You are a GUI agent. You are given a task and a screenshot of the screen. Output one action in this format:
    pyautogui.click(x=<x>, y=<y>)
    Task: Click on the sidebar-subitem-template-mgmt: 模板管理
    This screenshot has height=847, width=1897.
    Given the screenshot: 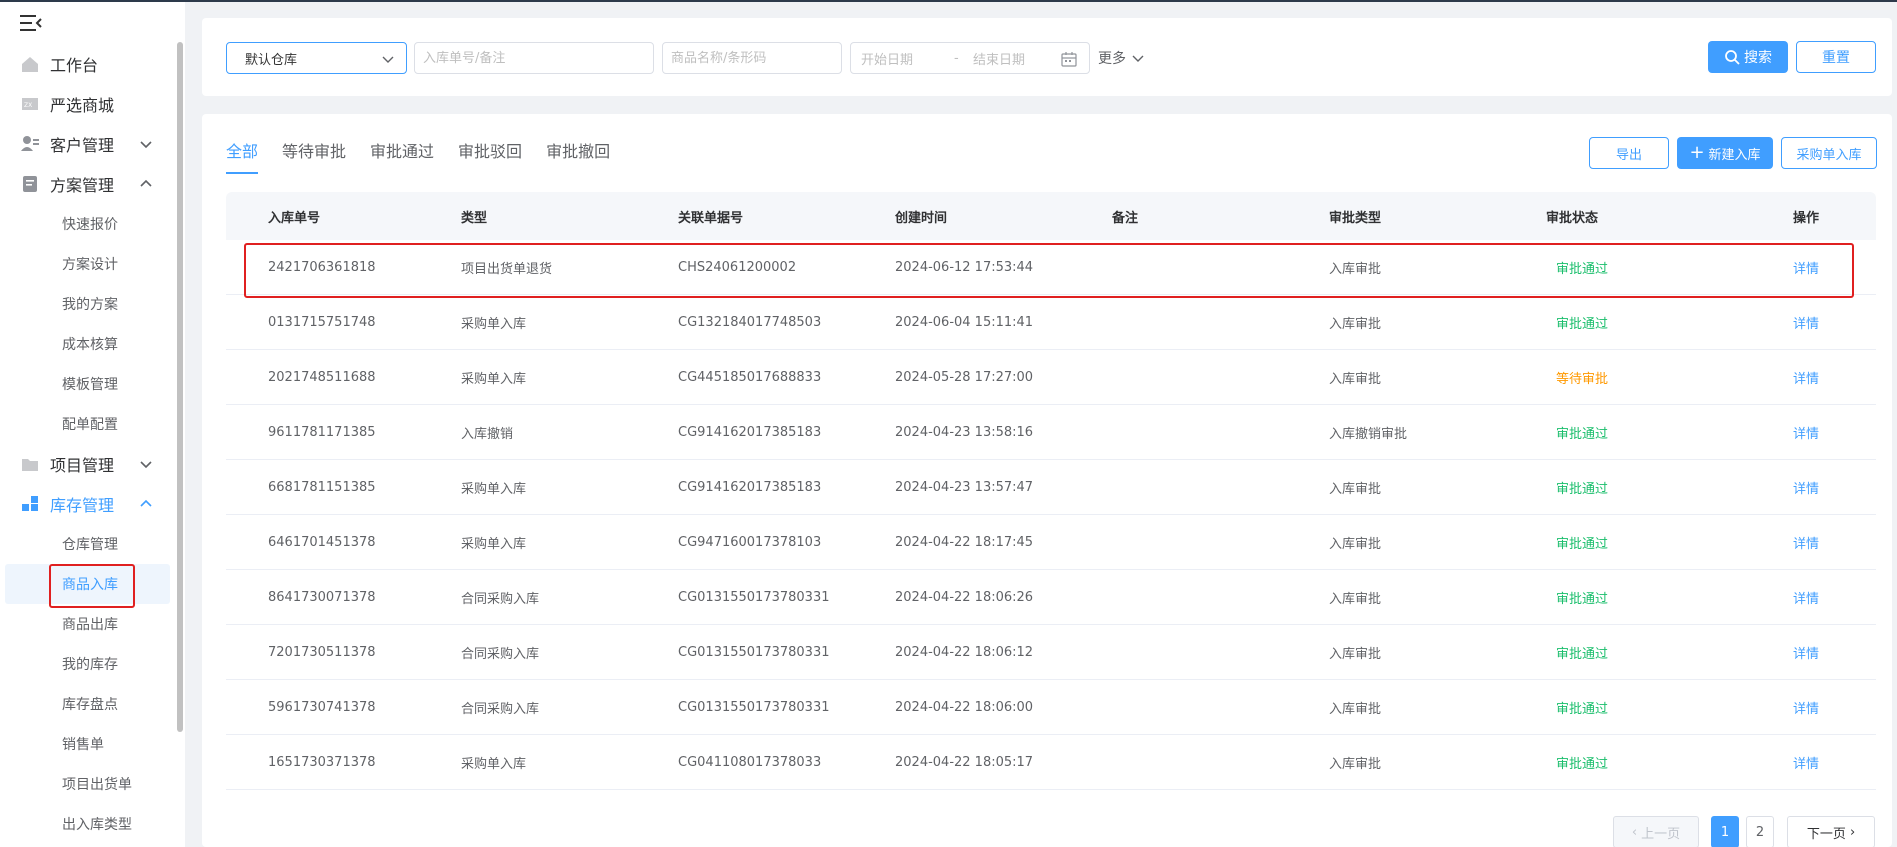 What is the action you would take?
    pyautogui.click(x=87, y=384)
    